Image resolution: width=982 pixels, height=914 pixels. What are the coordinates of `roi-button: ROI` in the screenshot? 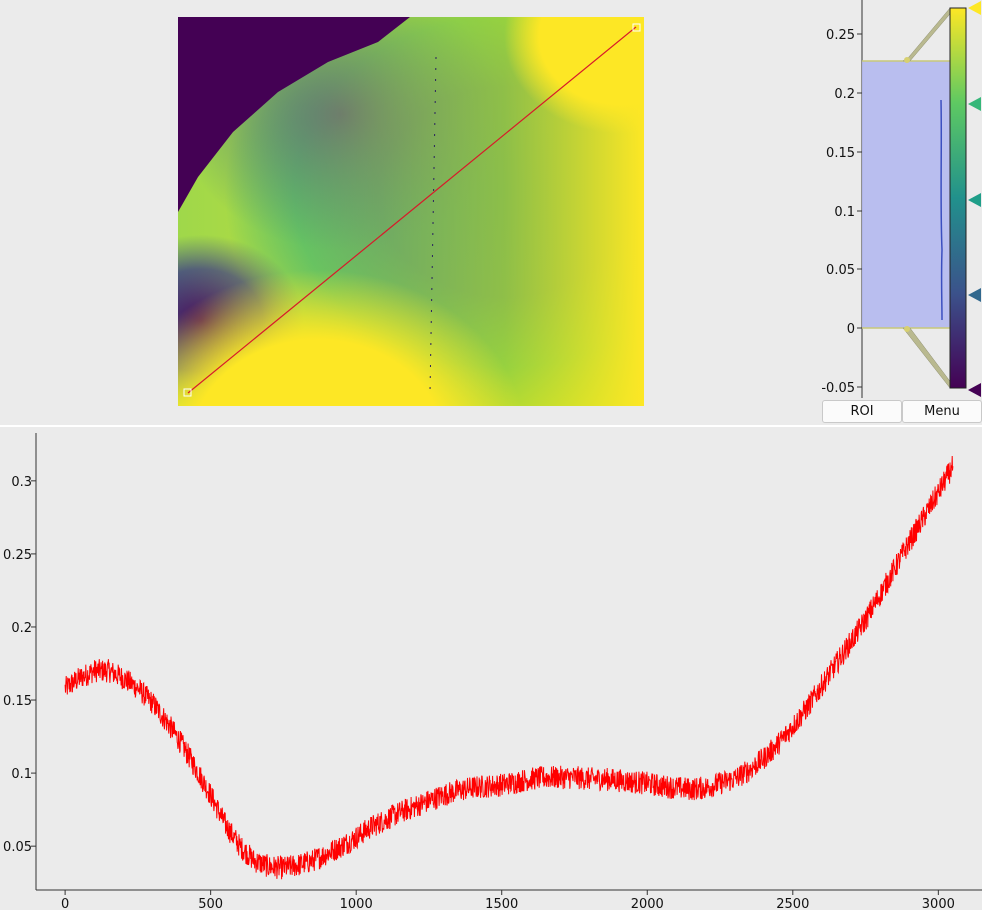 It's located at (862, 411).